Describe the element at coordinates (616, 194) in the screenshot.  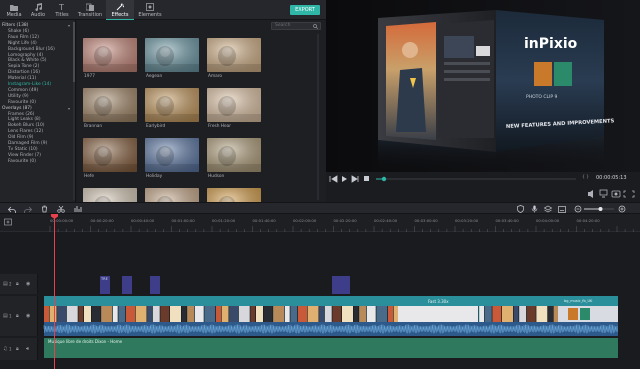
I see `snapshot-icon` at that location.